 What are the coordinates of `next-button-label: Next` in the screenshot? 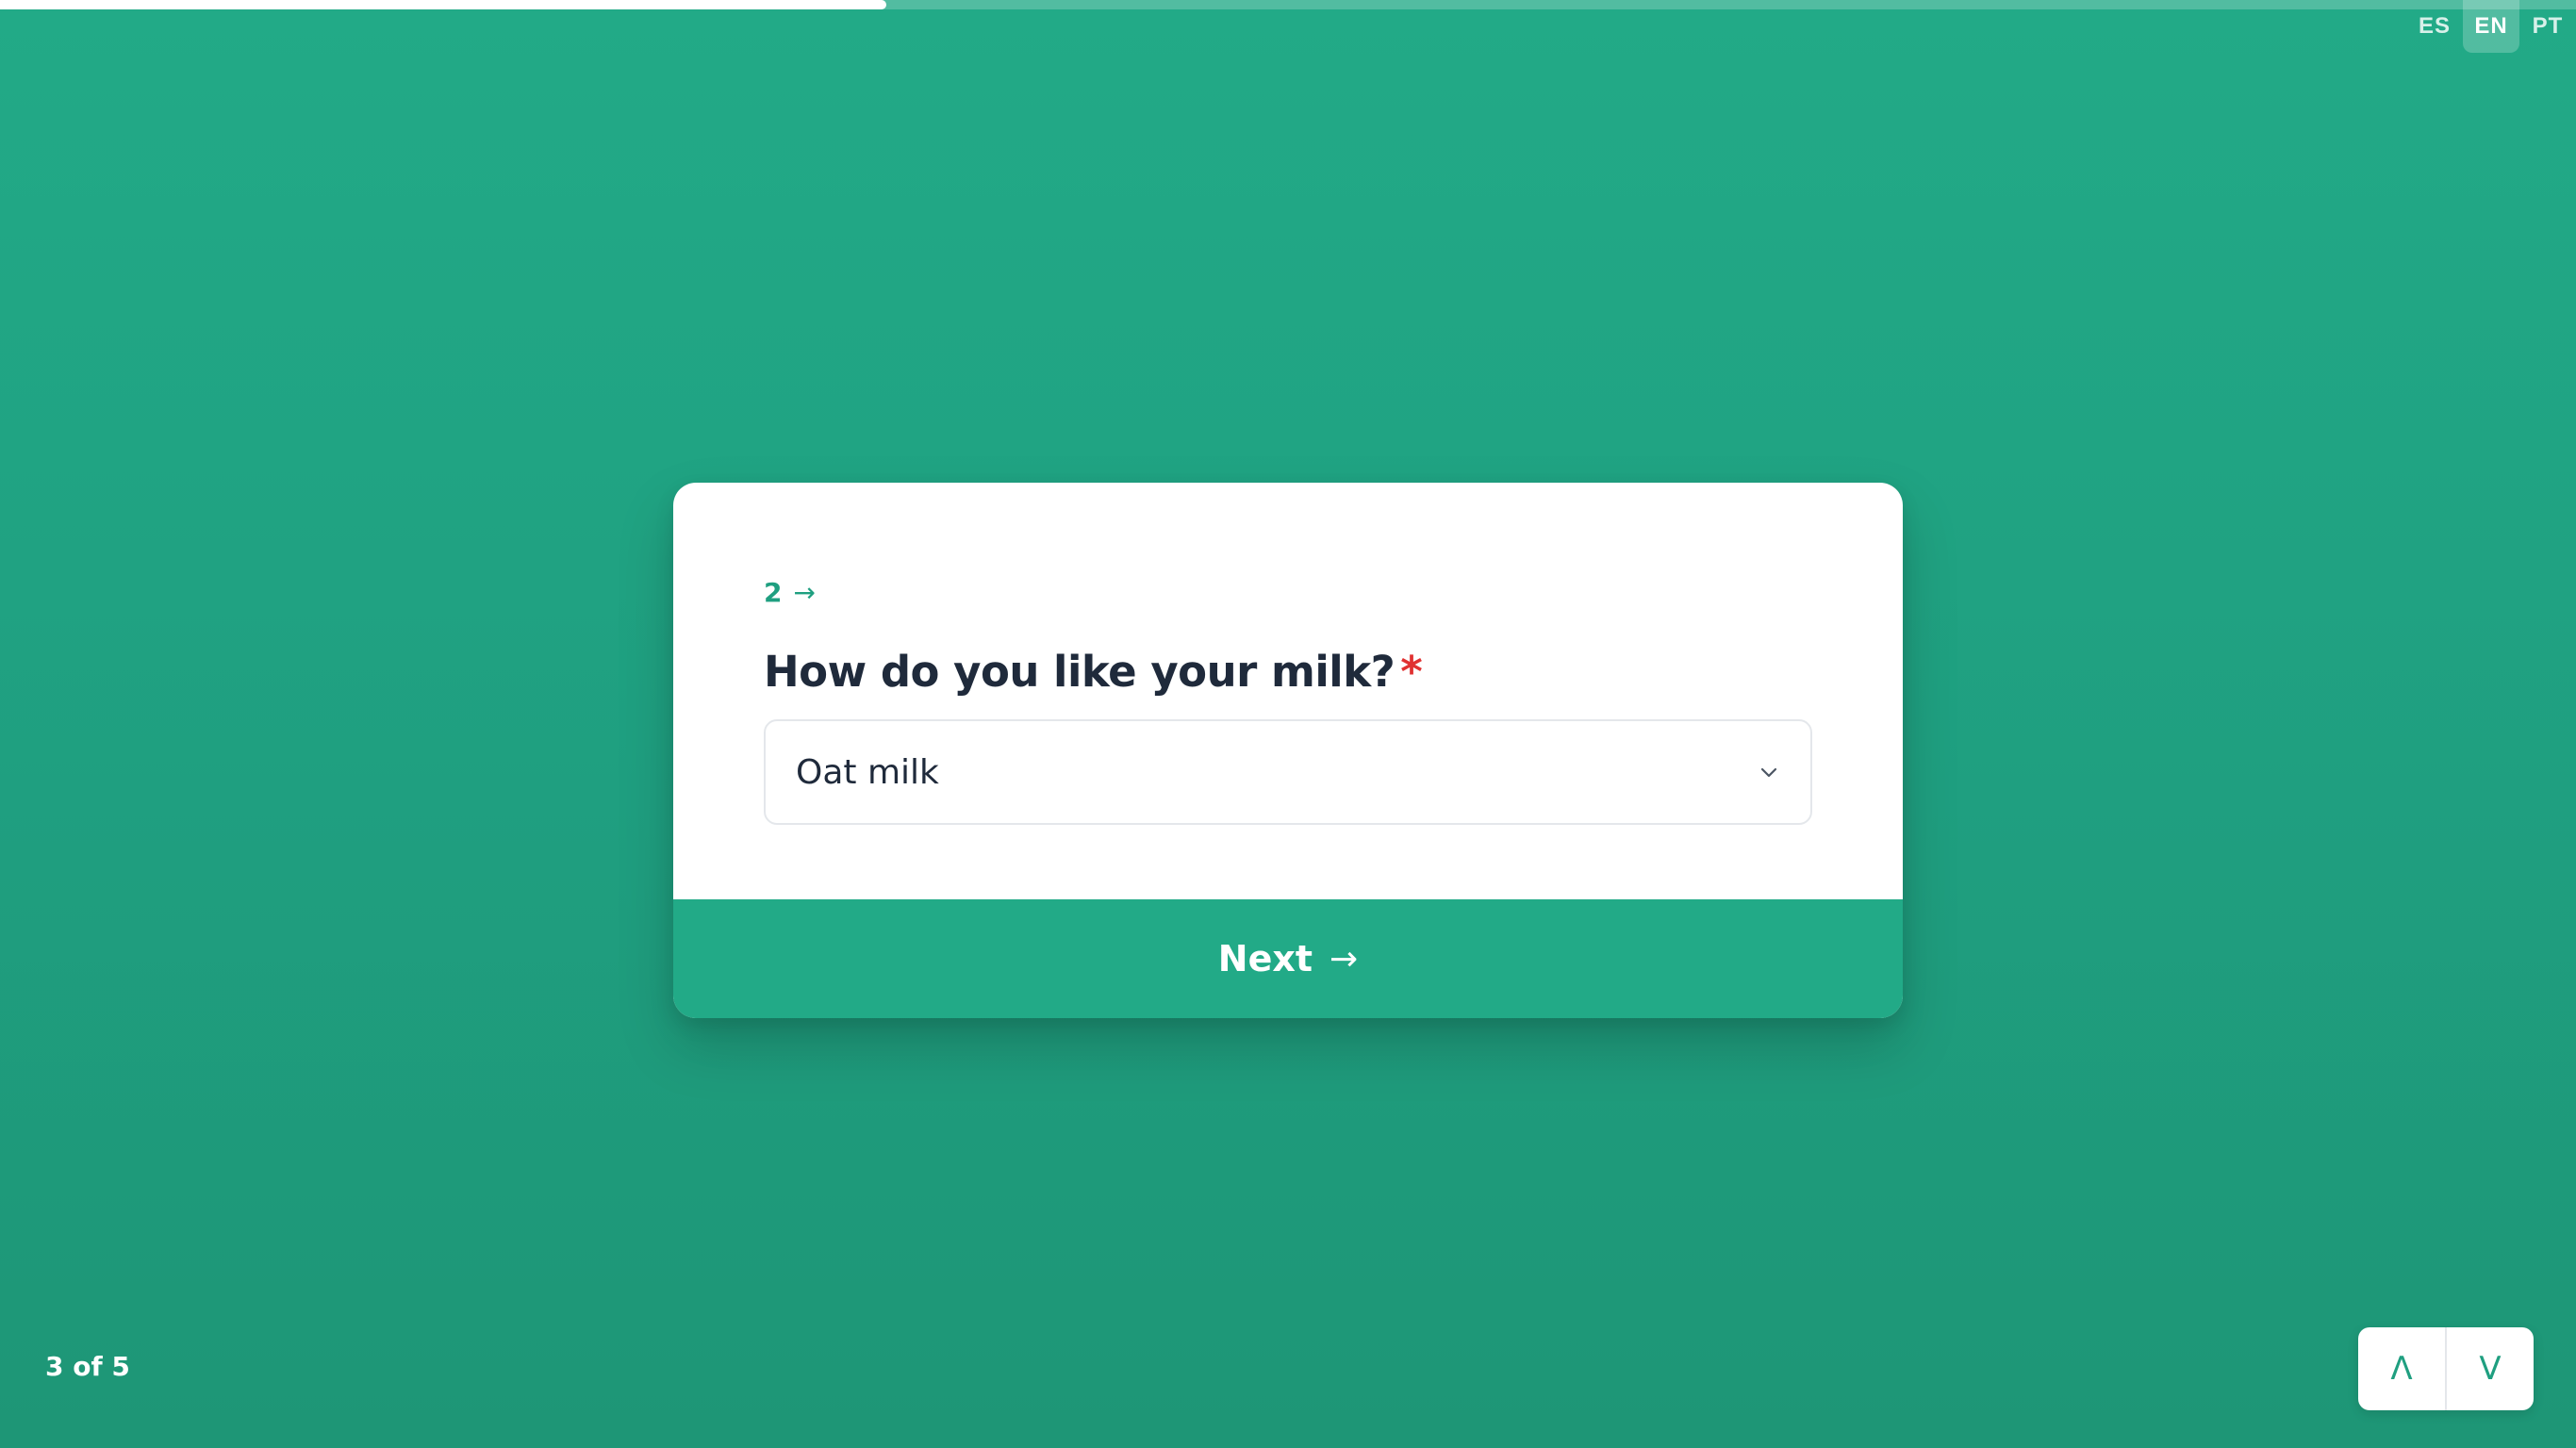 It's located at (1265, 958).